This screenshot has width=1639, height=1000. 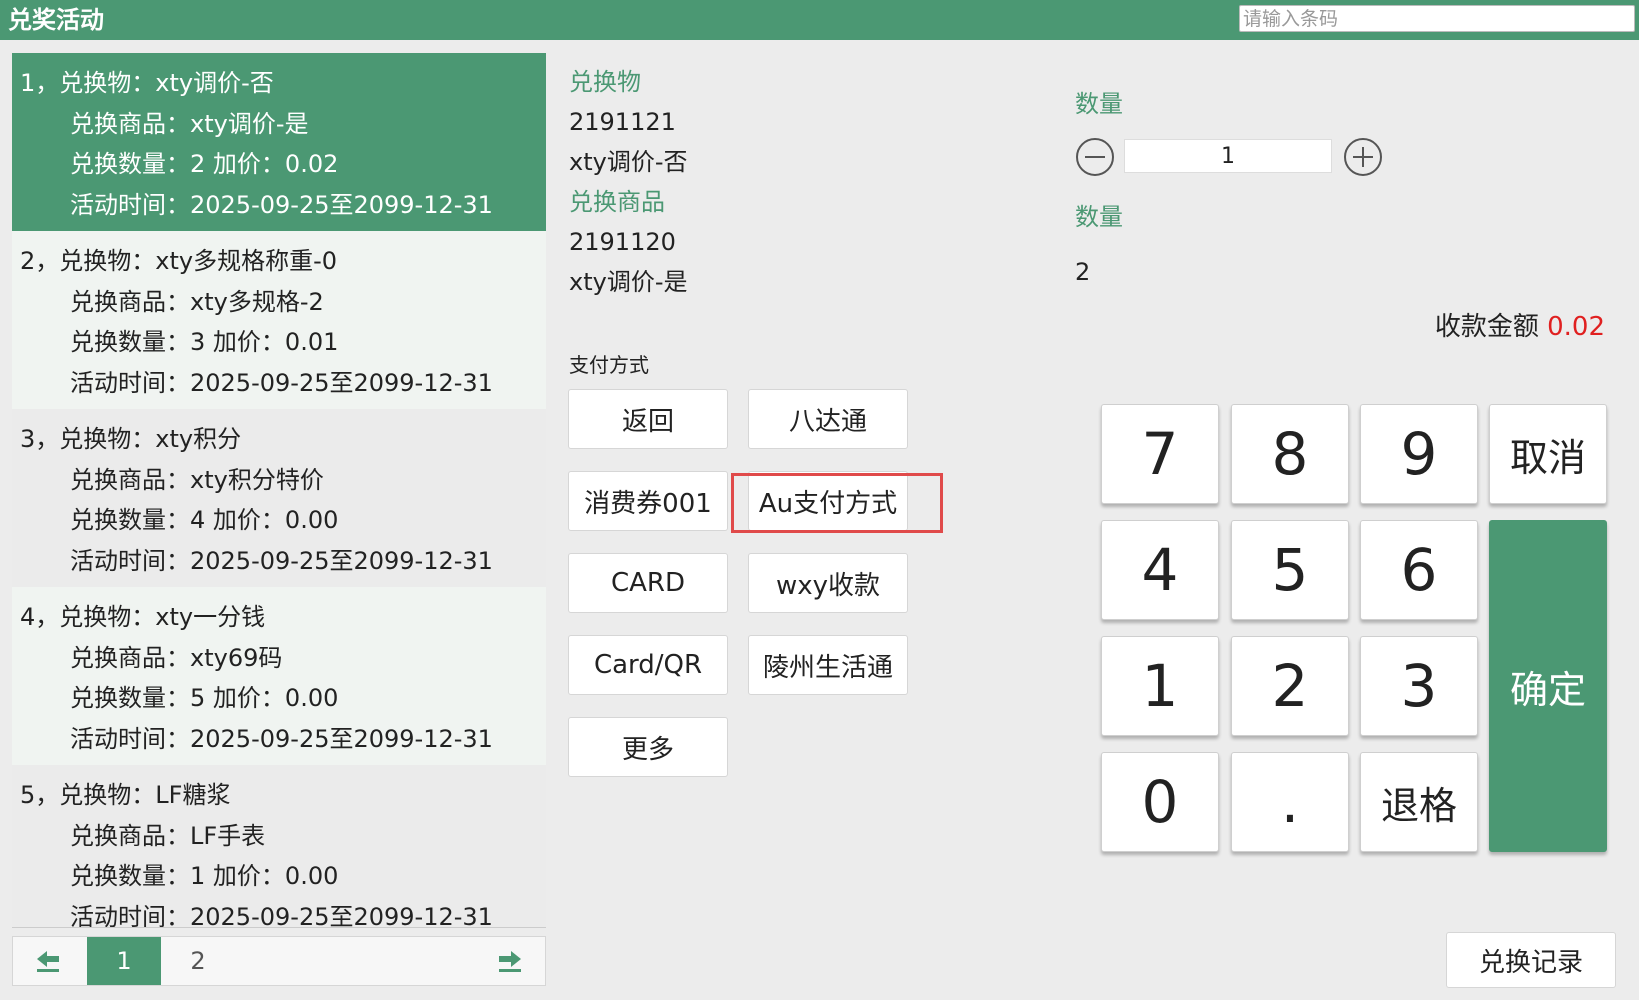 I want to click on key-3: 3, so click(x=1419, y=686).